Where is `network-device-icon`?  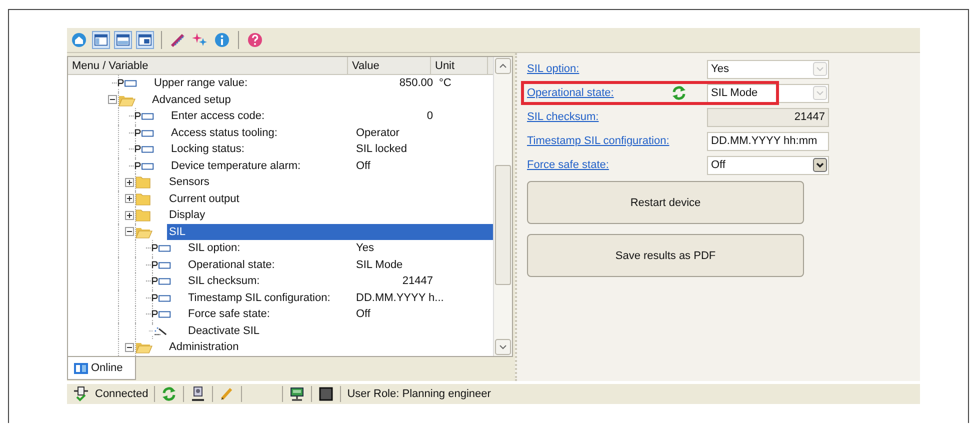
network-device-icon is located at coordinates (297, 394).